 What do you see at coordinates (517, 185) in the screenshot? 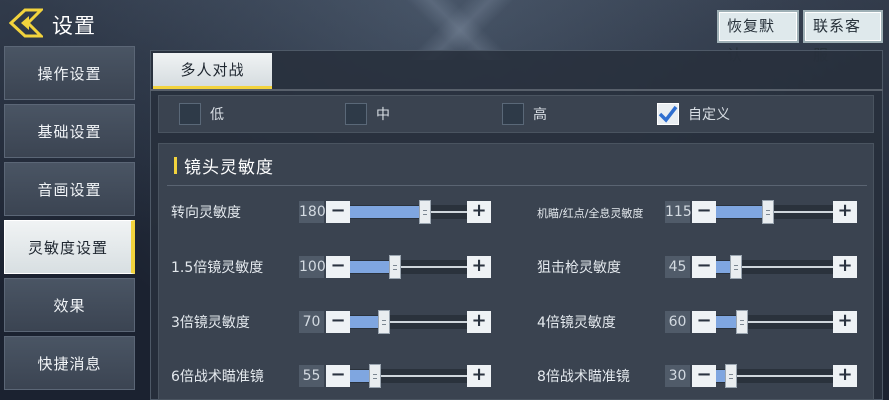
I see `section-divider` at bounding box center [517, 185].